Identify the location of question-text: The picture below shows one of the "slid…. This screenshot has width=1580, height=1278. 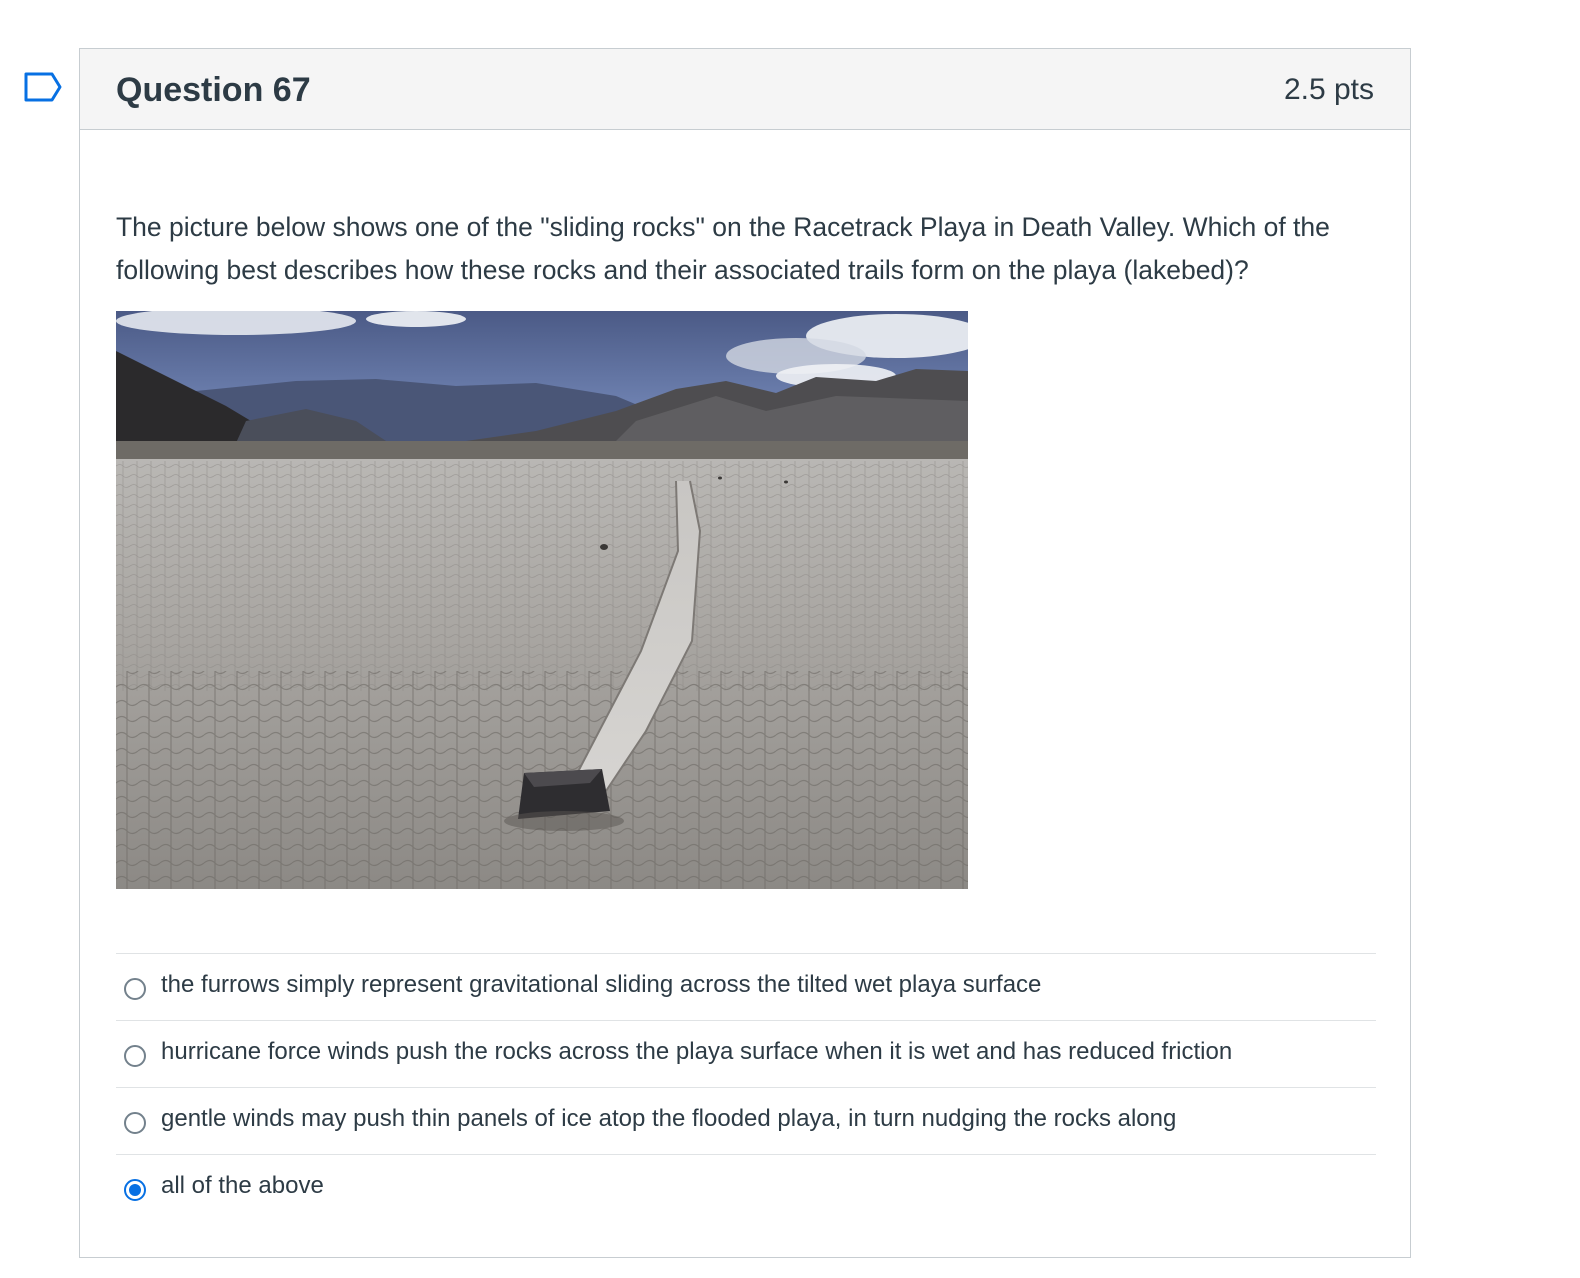
(723, 248).